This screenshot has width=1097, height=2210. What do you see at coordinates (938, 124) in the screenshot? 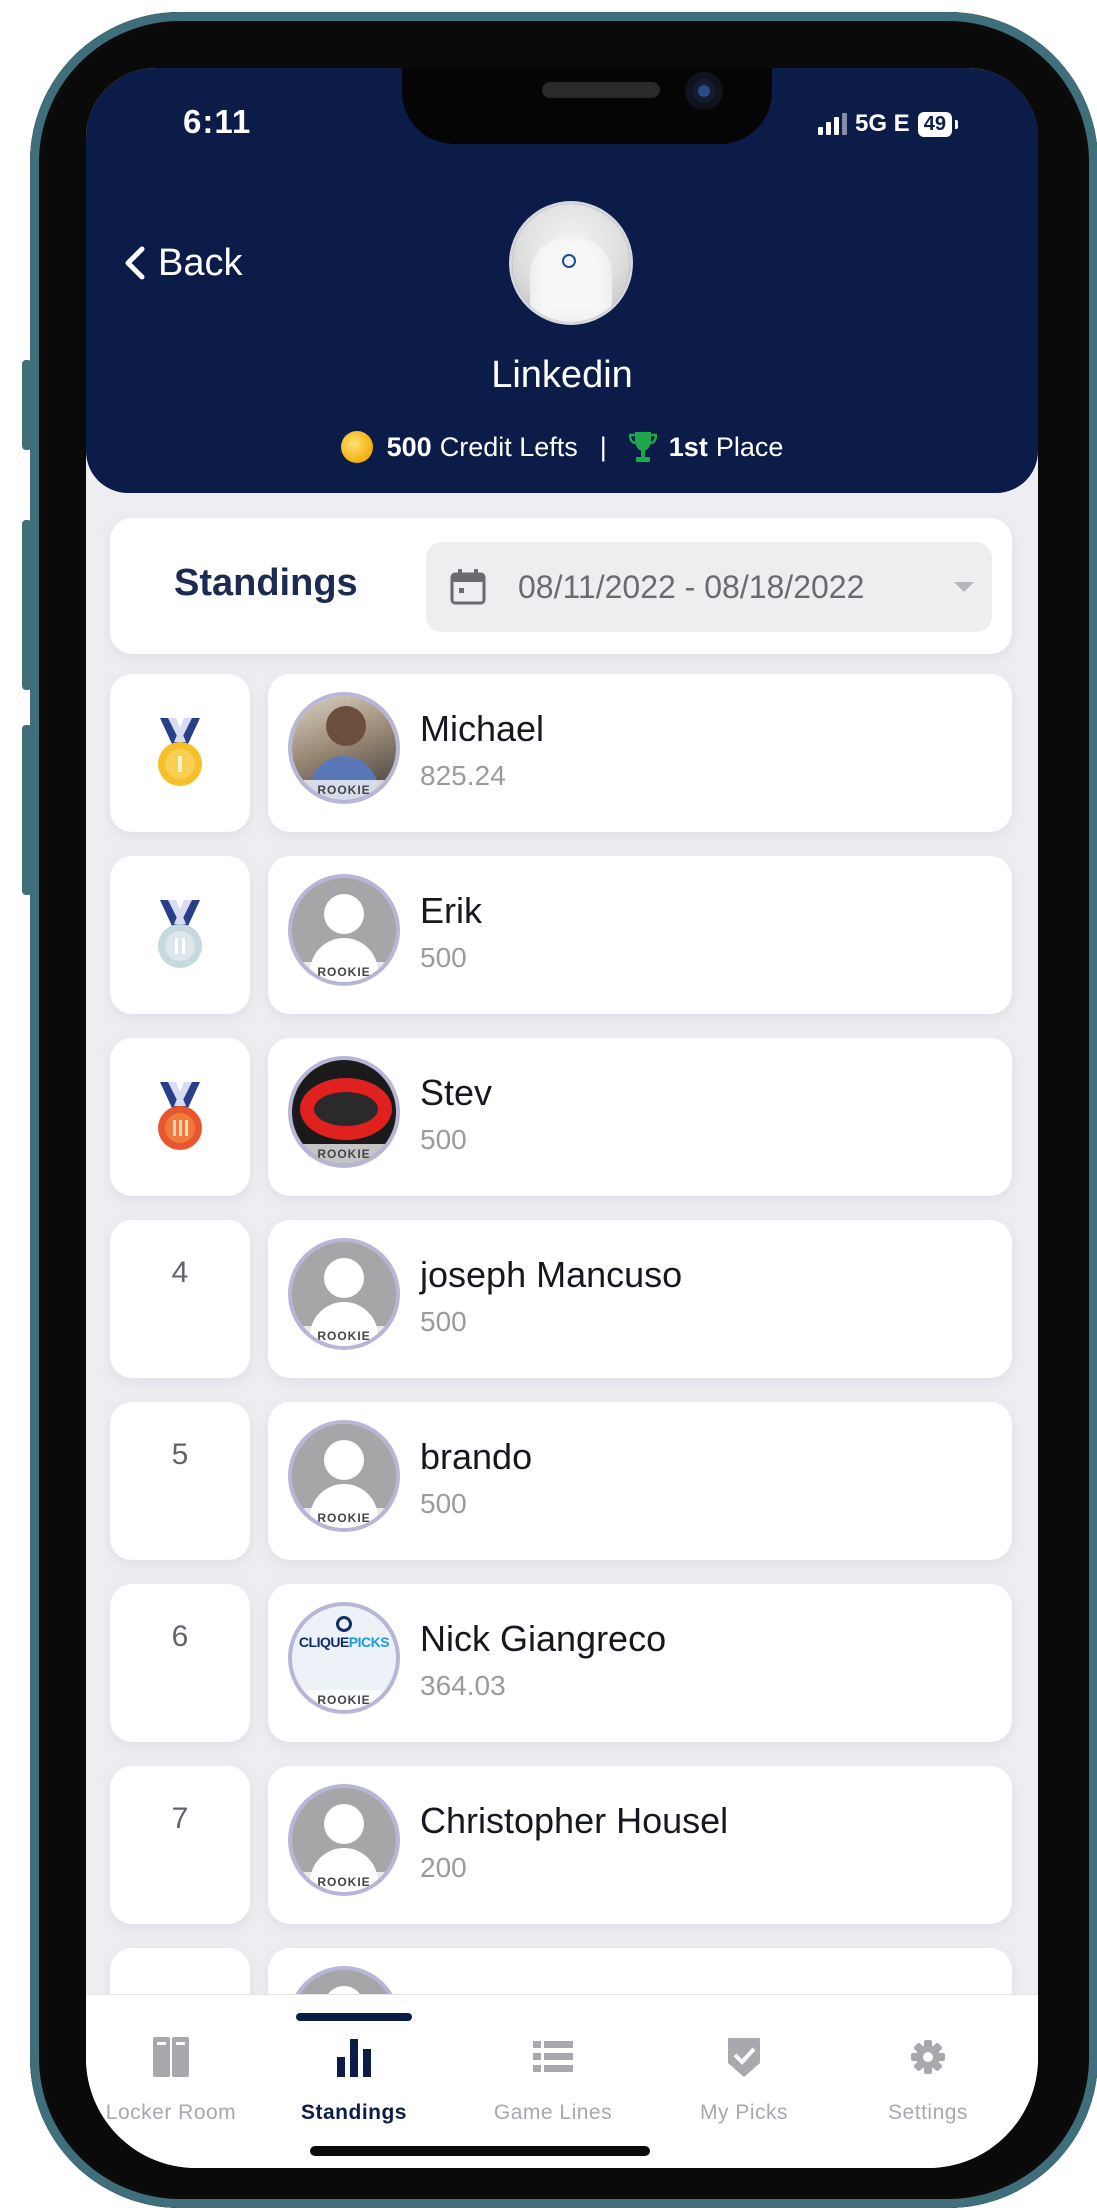
I see `battery-level: 49` at bounding box center [938, 124].